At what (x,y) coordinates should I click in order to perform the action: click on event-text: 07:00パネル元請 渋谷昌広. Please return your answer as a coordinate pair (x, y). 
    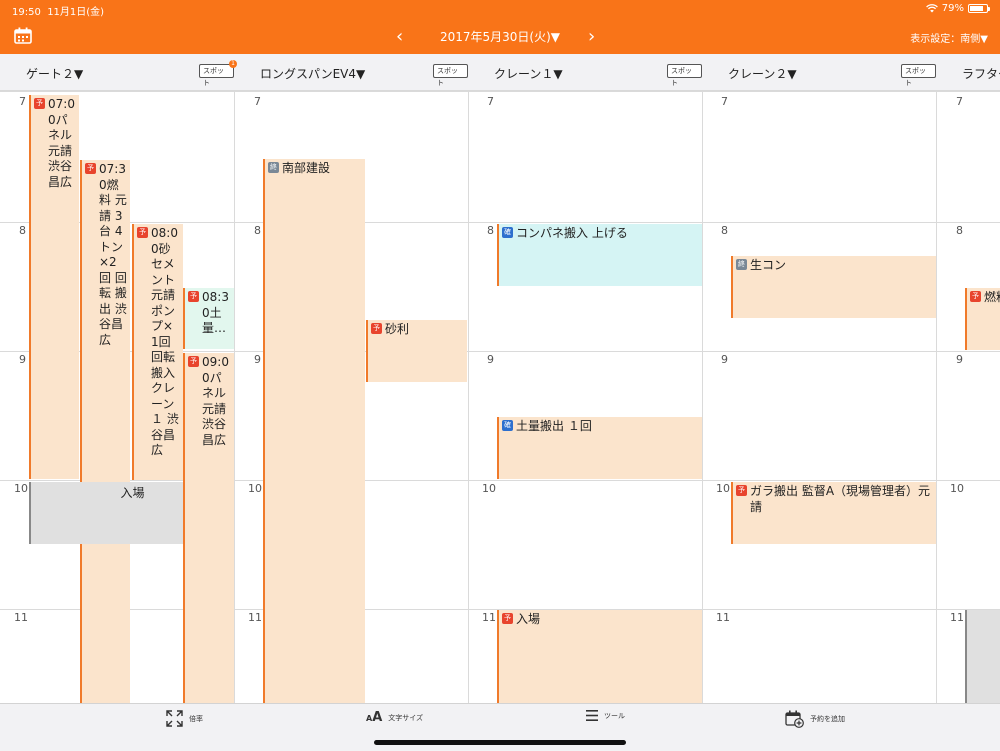
    Looking at the image, I should click on (61, 143).